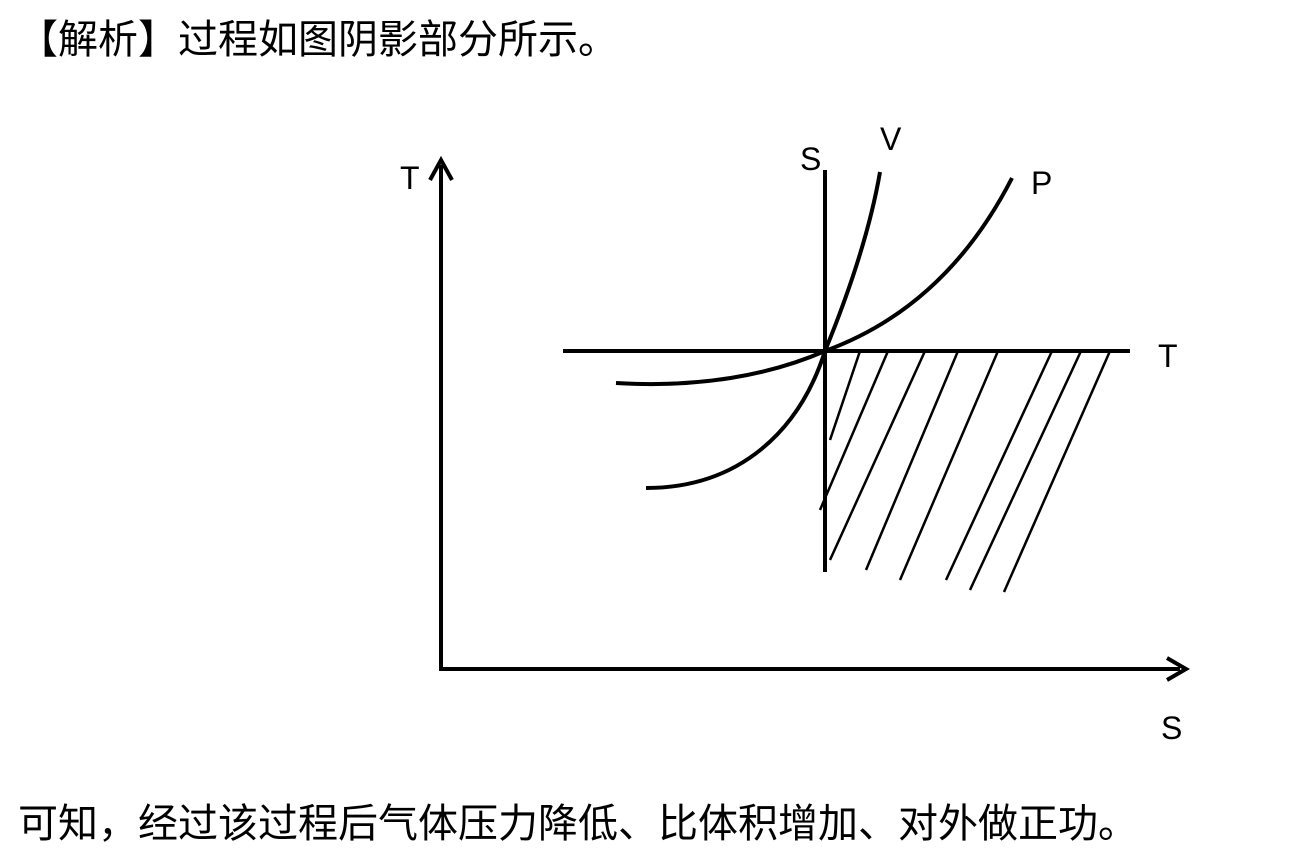  Describe the element at coordinates (410, 178) in the screenshot. I see `t-axis-label: T` at that location.